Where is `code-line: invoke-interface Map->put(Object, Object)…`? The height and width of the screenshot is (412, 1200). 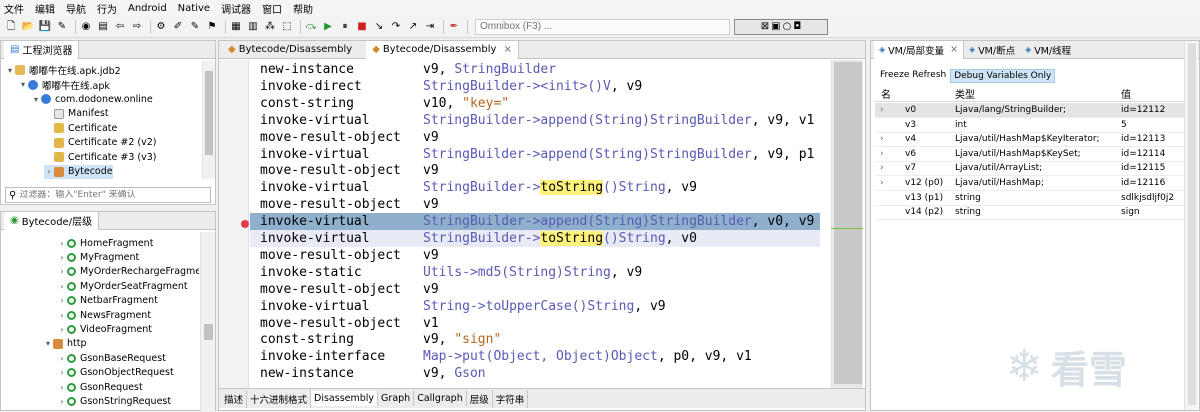
code-line: invoke-interface Map->put(Object, Object)… is located at coordinates (535, 356).